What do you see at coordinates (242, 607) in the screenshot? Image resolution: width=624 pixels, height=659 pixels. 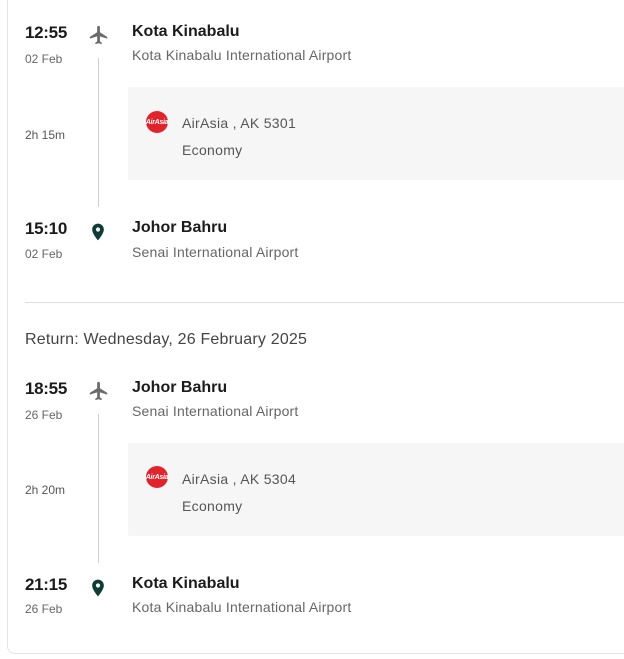 I see `return-arrival-airport: Kota Kinabalu International Airport` at bounding box center [242, 607].